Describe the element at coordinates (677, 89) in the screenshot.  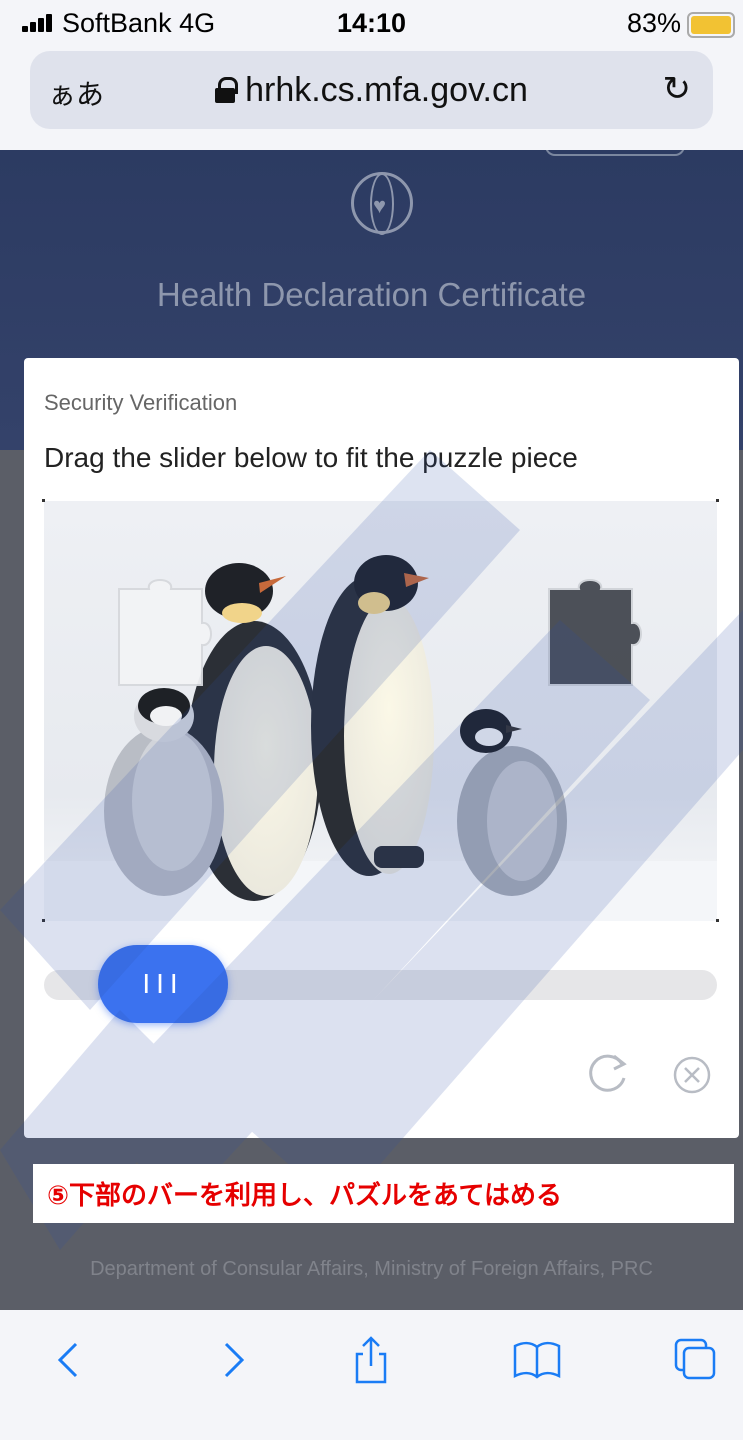
I see `reload-icon: ↻` at that location.